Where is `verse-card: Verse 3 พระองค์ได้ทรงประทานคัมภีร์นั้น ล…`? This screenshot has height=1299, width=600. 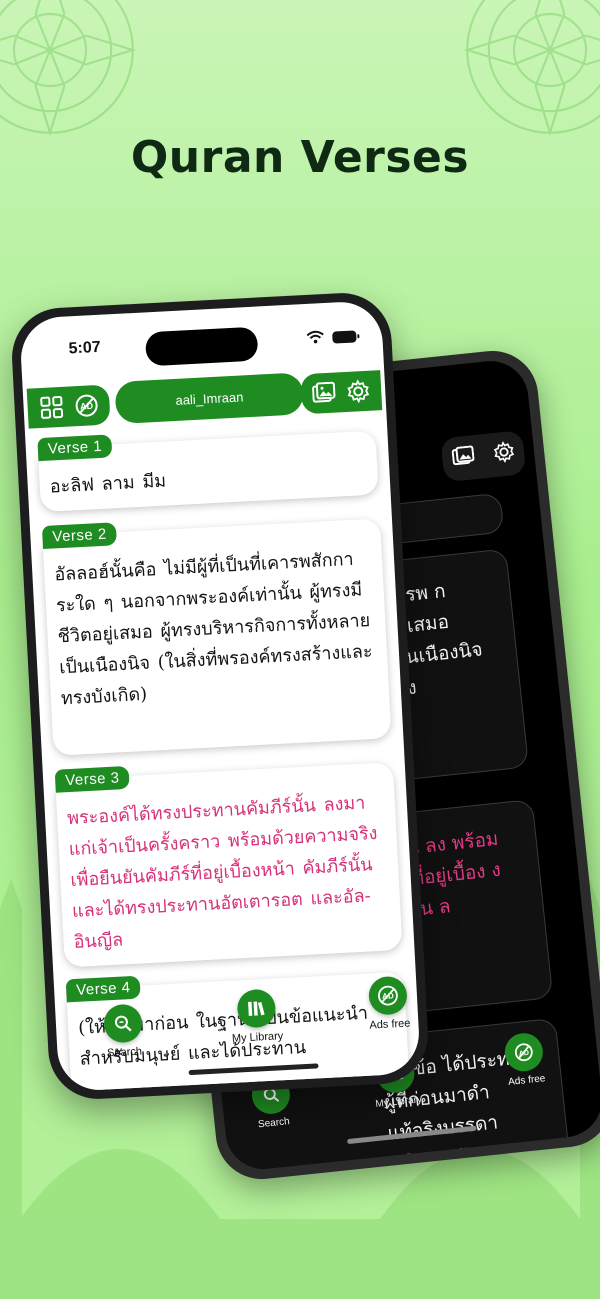
verse-card: Verse 3 พระองค์ได้ทรงประทานคัมภีร์นั้น ล… is located at coordinates (228, 865).